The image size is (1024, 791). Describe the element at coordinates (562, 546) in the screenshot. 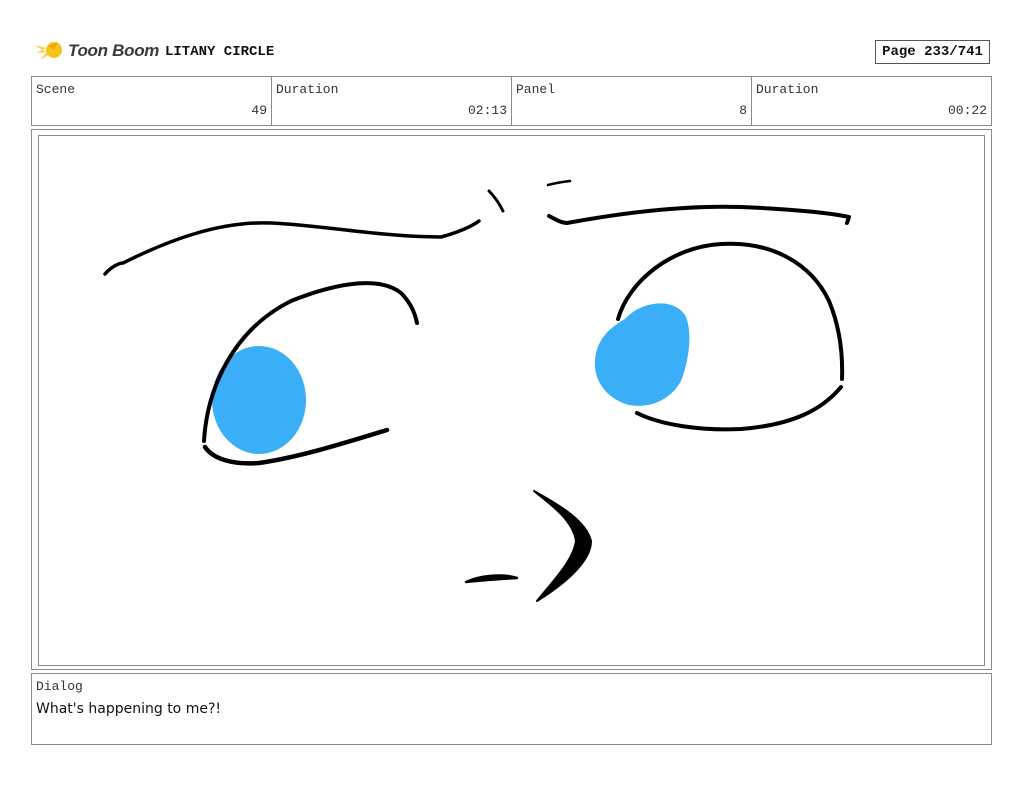

I see `nose-stroke` at that location.